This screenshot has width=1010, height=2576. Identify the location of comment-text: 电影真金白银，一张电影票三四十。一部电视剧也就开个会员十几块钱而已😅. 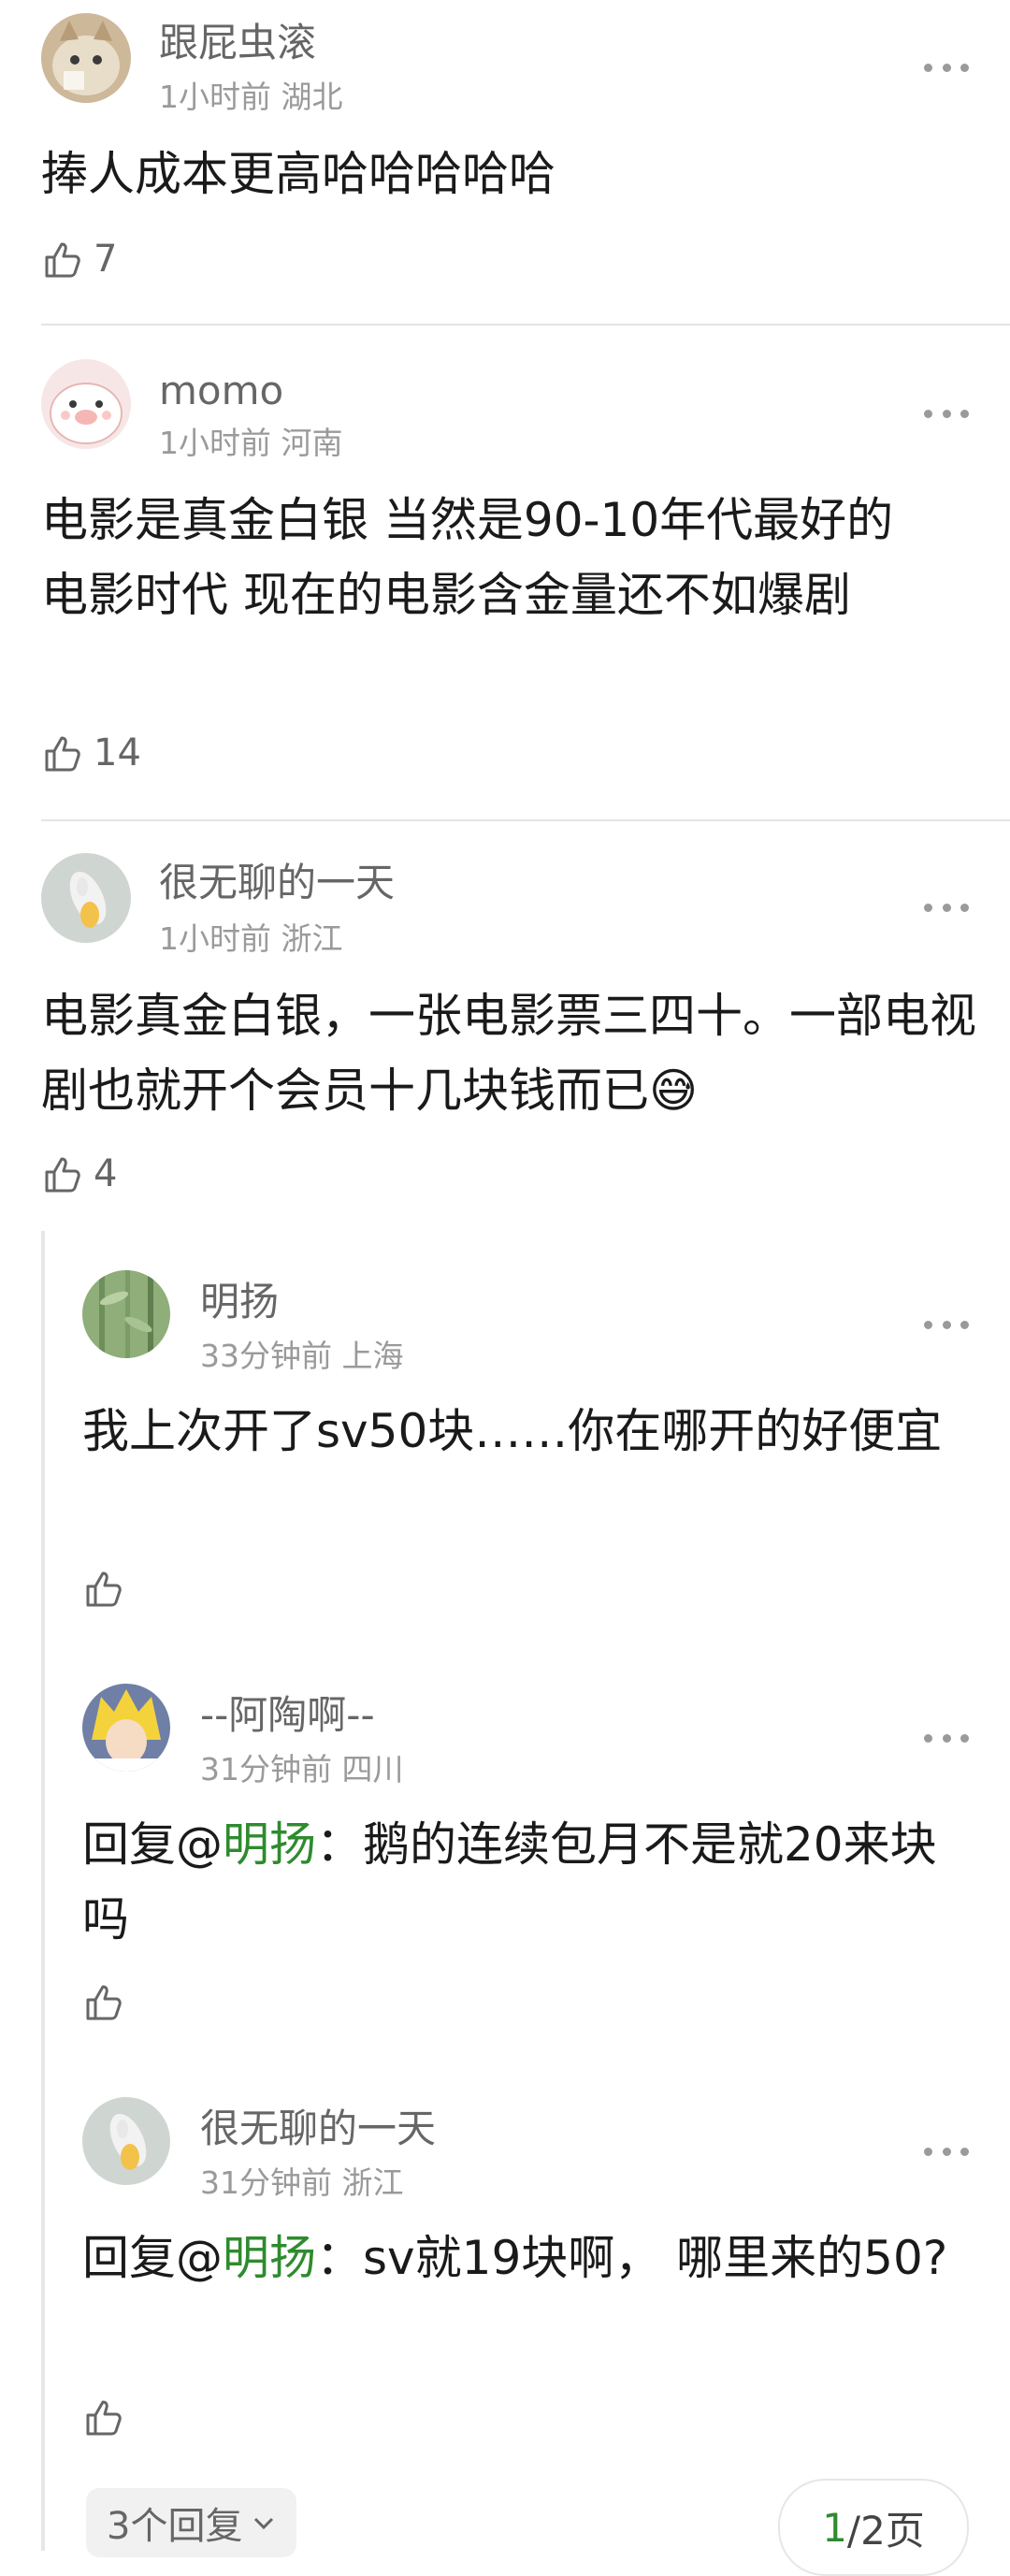
(509, 1053).